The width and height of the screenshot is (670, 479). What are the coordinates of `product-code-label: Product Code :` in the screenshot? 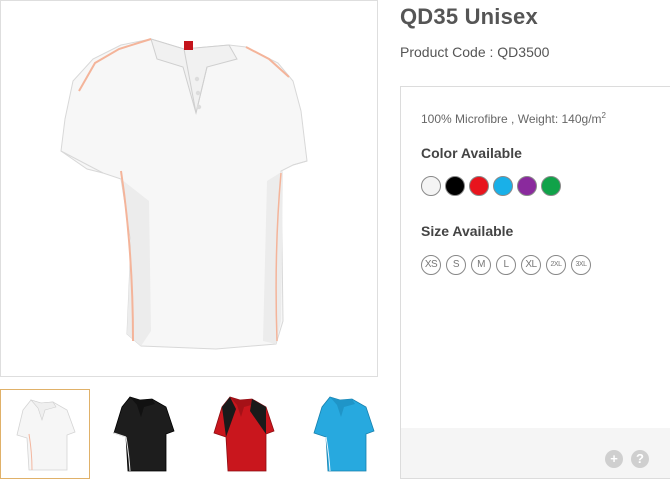 It's located at (447, 52).